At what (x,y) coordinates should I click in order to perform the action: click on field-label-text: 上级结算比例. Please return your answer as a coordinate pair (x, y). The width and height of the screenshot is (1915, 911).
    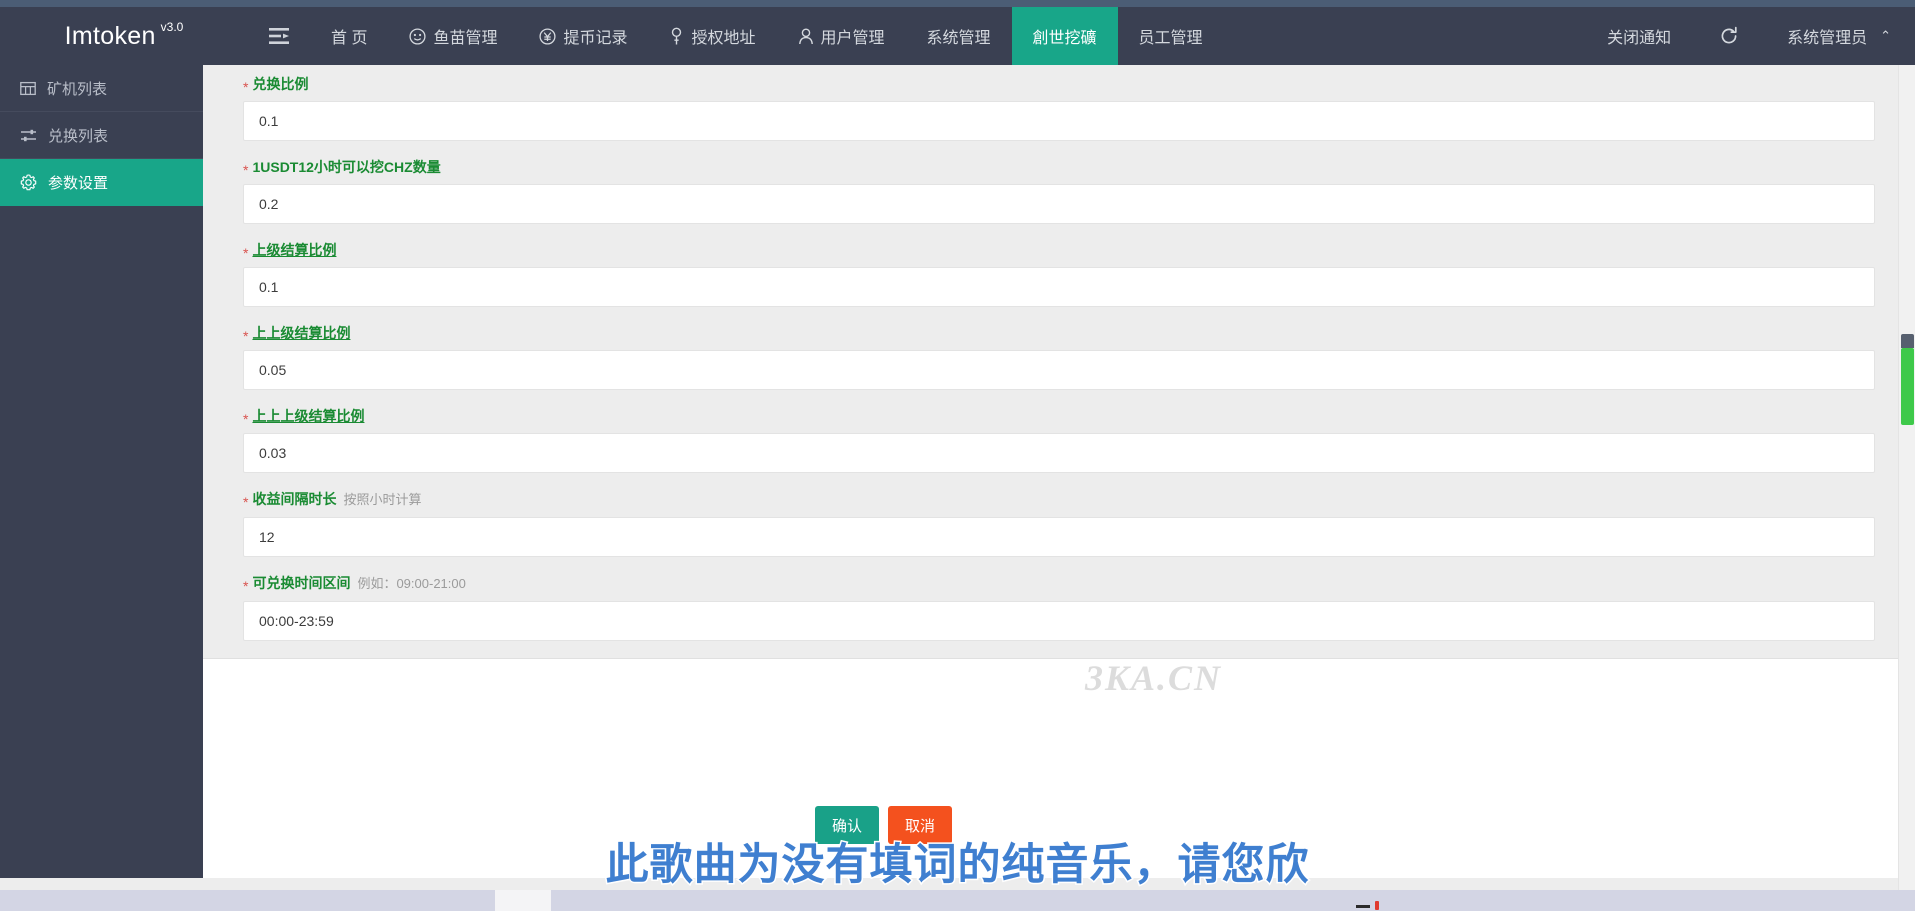
    Looking at the image, I should click on (294, 250).